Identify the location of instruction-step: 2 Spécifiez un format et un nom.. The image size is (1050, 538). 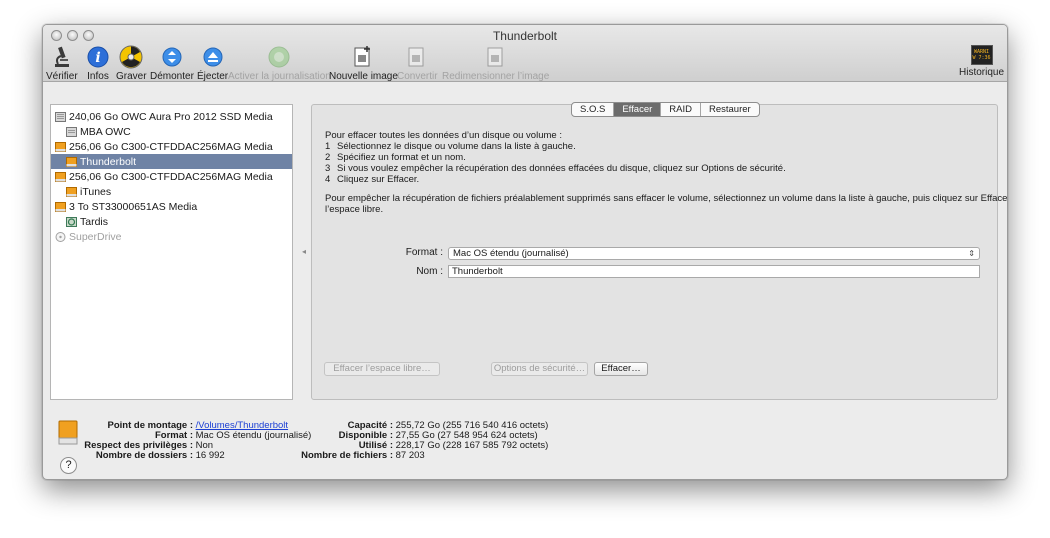
(395, 157).